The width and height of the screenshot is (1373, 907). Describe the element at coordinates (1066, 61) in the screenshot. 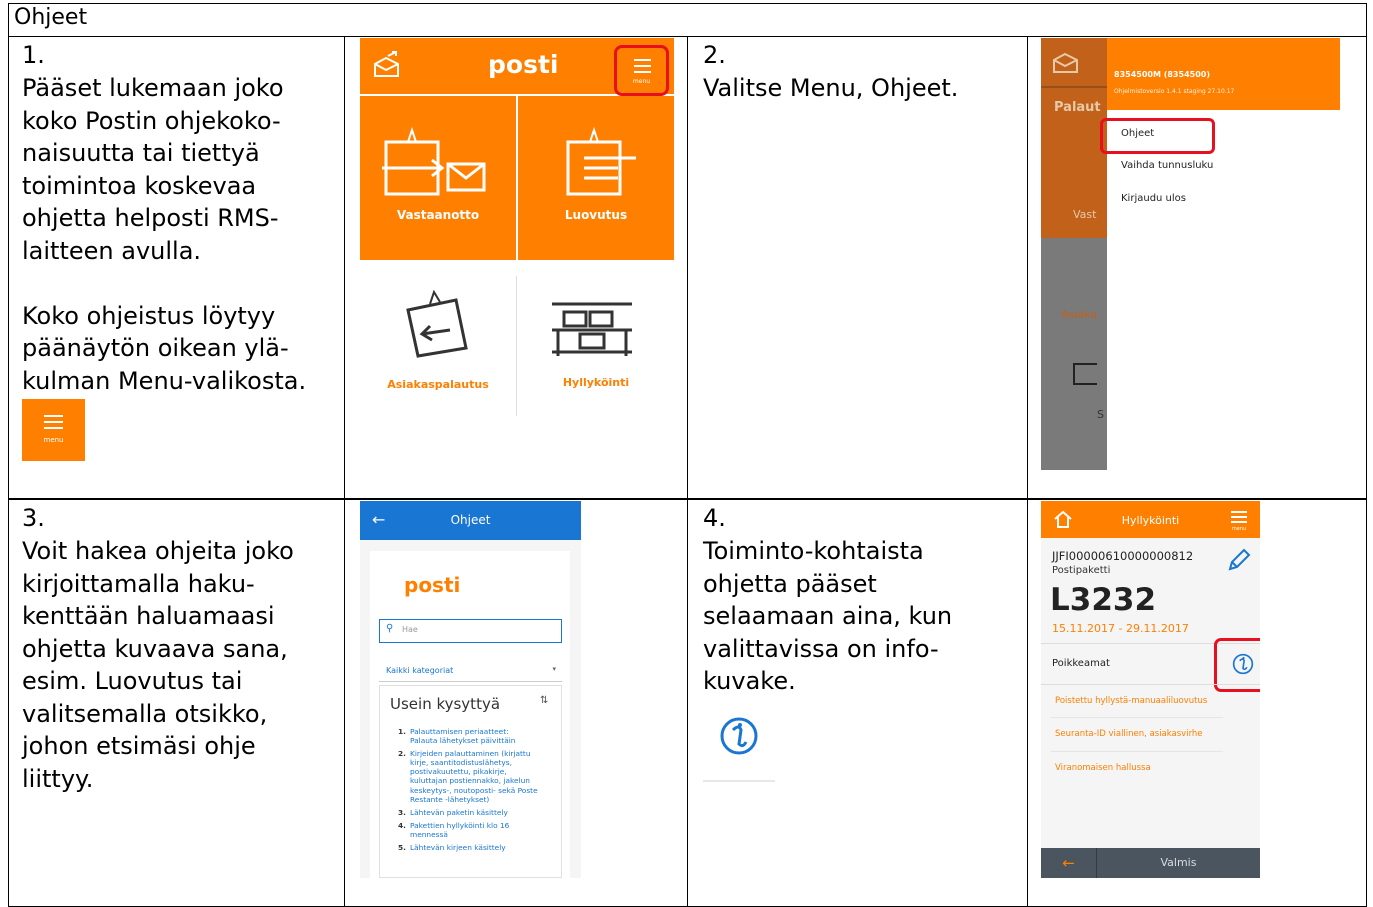

I see `dimmed-app-icon` at that location.